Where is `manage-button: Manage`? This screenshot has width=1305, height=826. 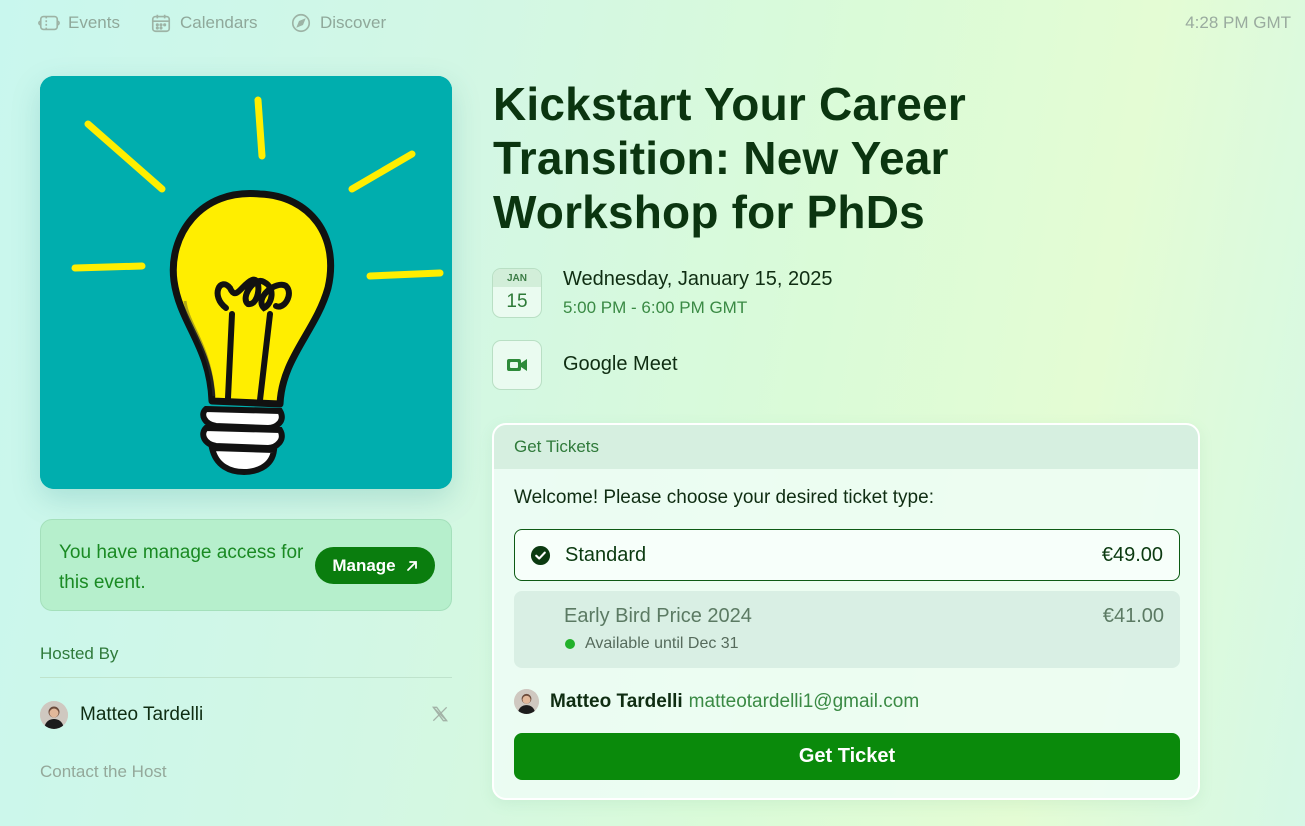 manage-button: Manage is located at coordinates (375, 565).